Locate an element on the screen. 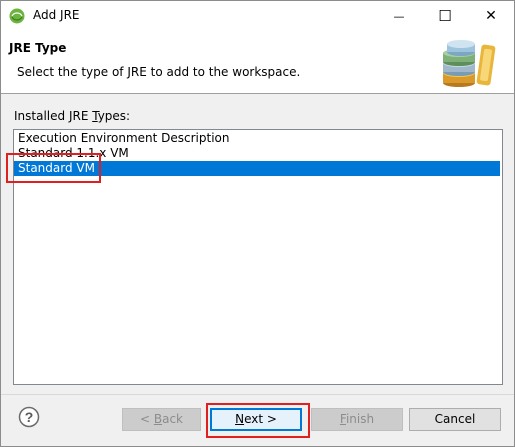 The height and width of the screenshot is (447, 515). list-item-execution-environment: Execution Environment Description is located at coordinates (257, 138).